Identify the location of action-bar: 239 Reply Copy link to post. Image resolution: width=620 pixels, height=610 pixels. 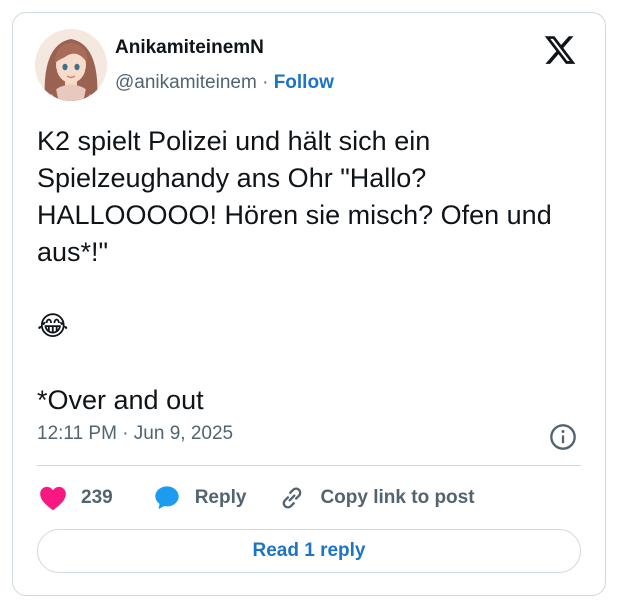
(257, 498).